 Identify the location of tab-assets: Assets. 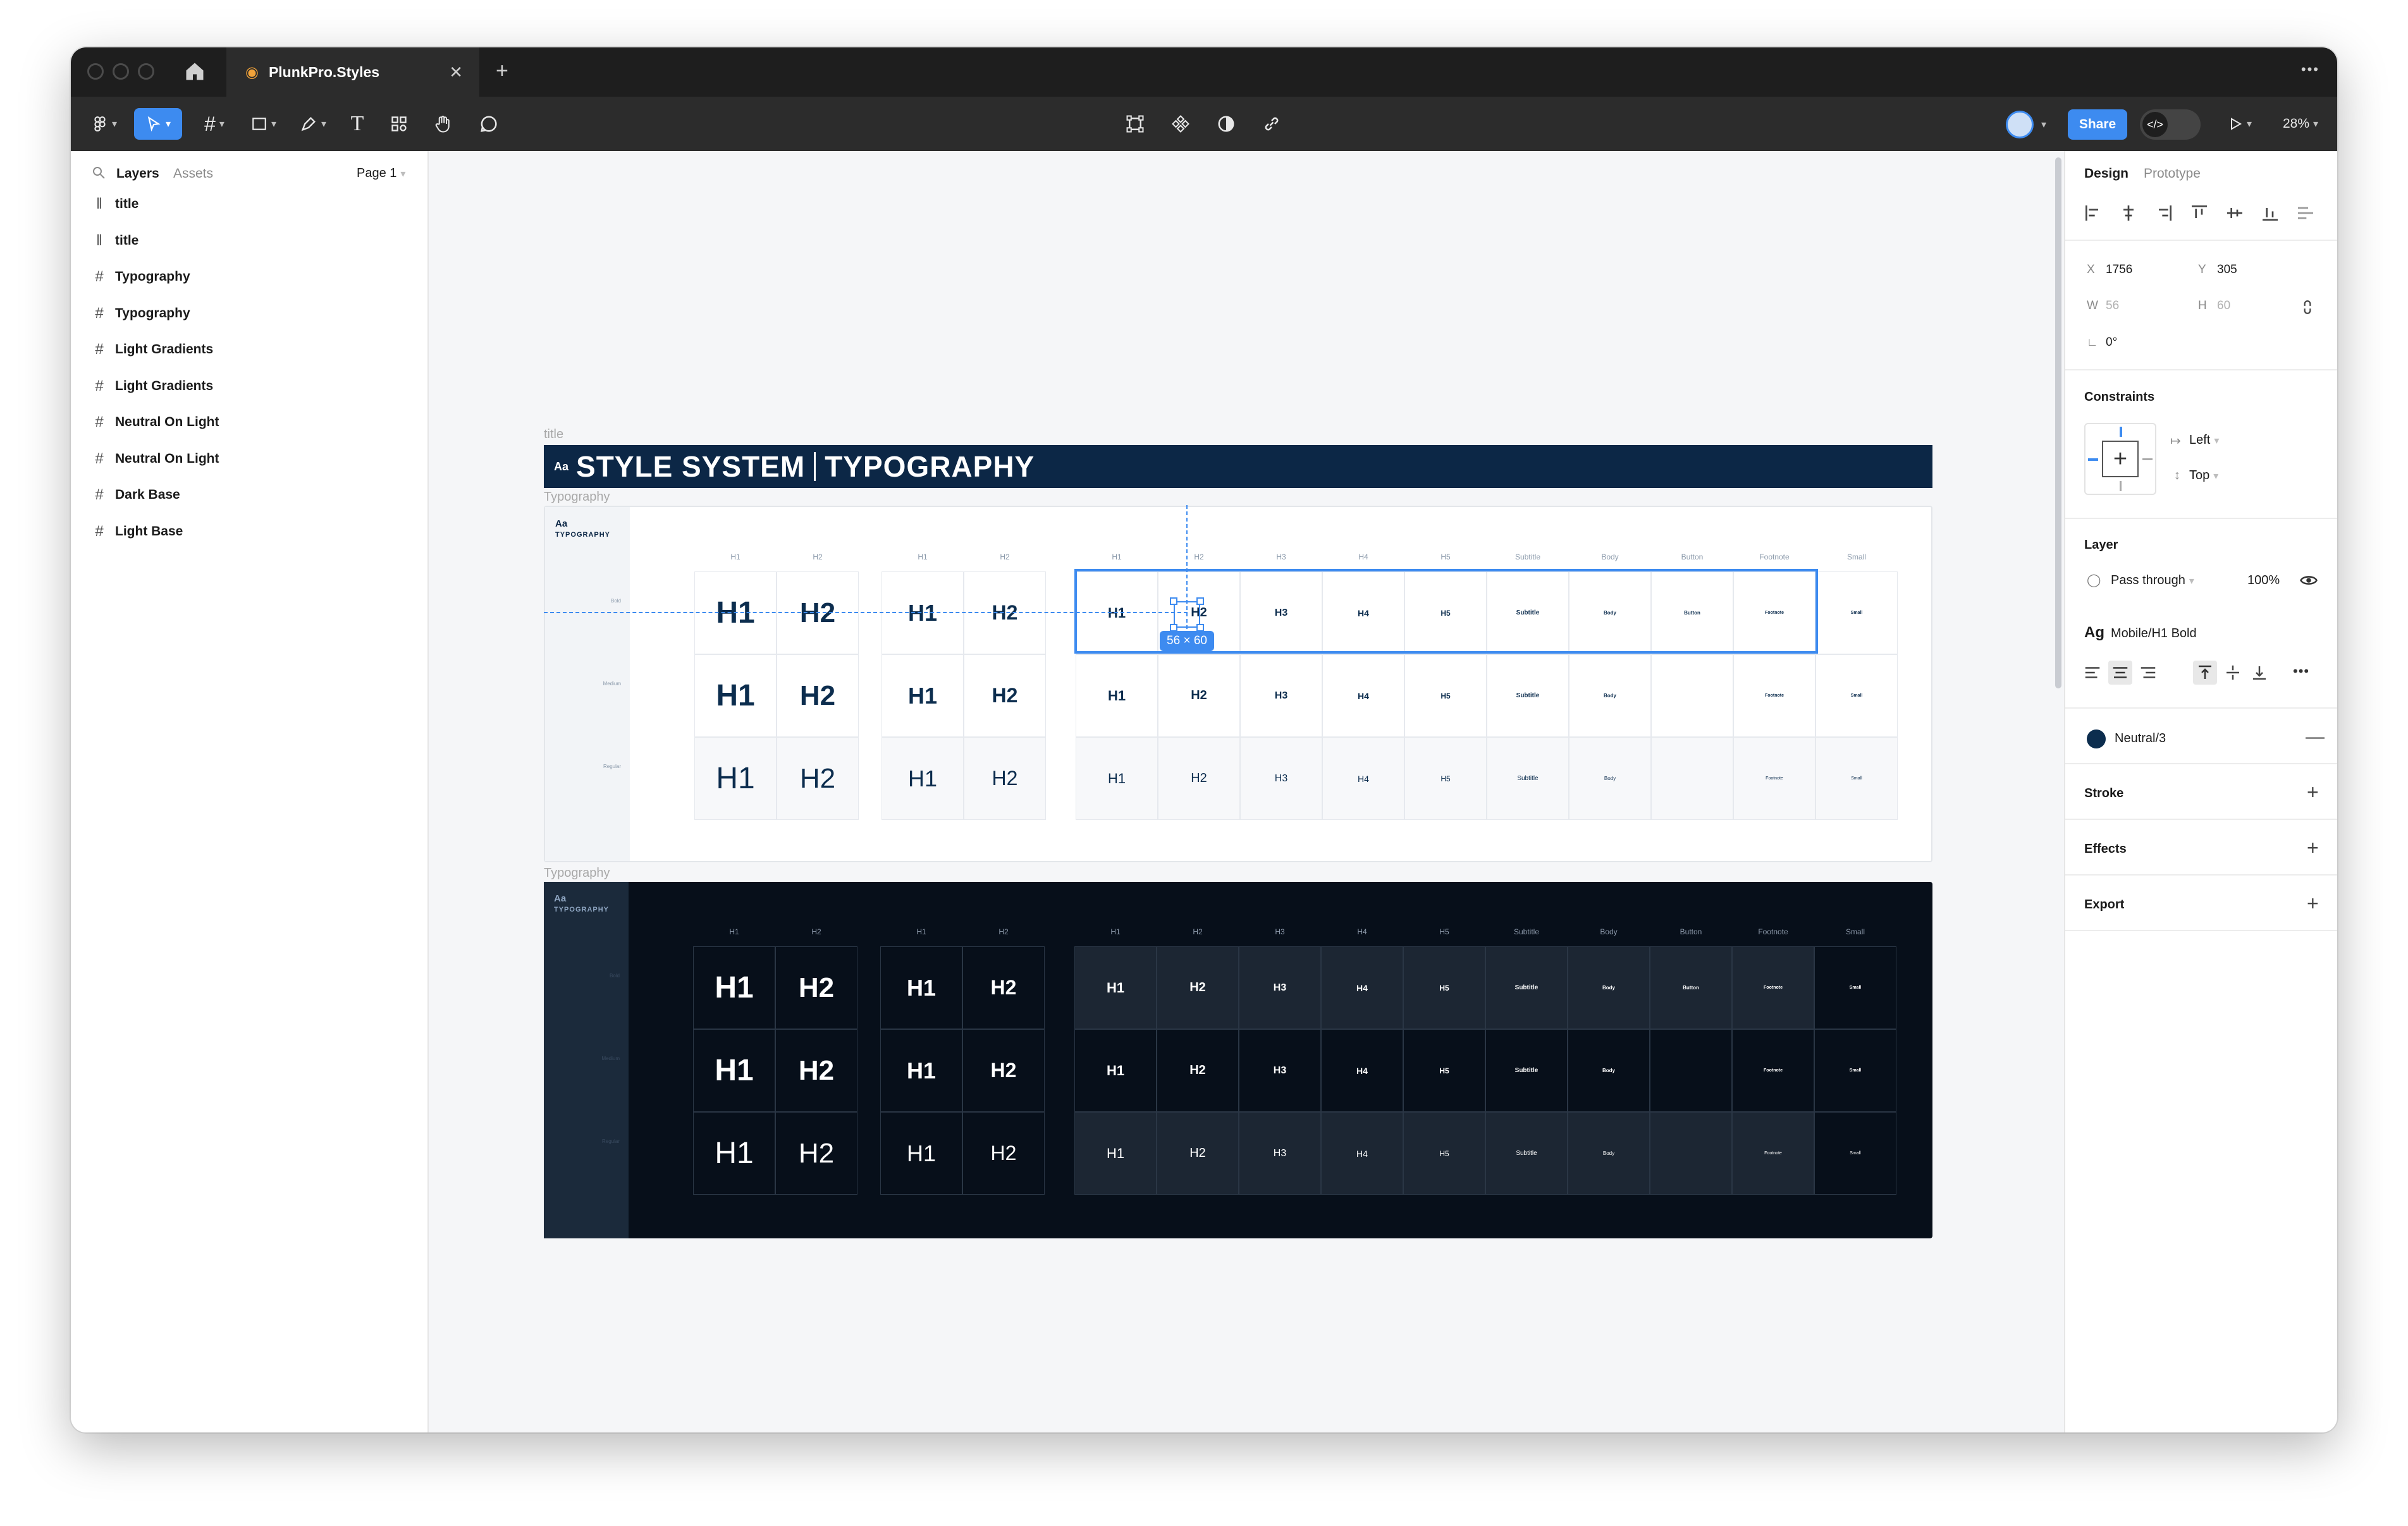
(193, 173).